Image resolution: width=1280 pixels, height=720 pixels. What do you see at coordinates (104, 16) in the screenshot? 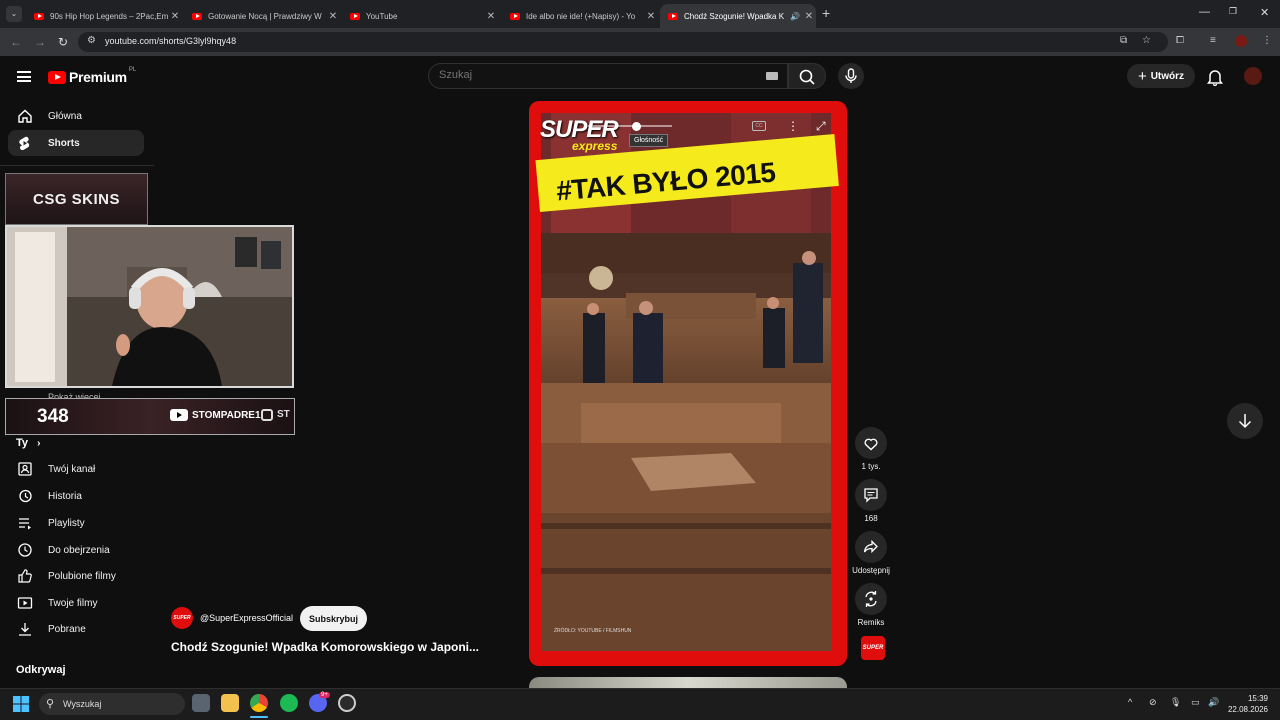
I see `browser-tab: 90s Hip Hop Legends – 2Pac,Em ✕` at bounding box center [104, 16].